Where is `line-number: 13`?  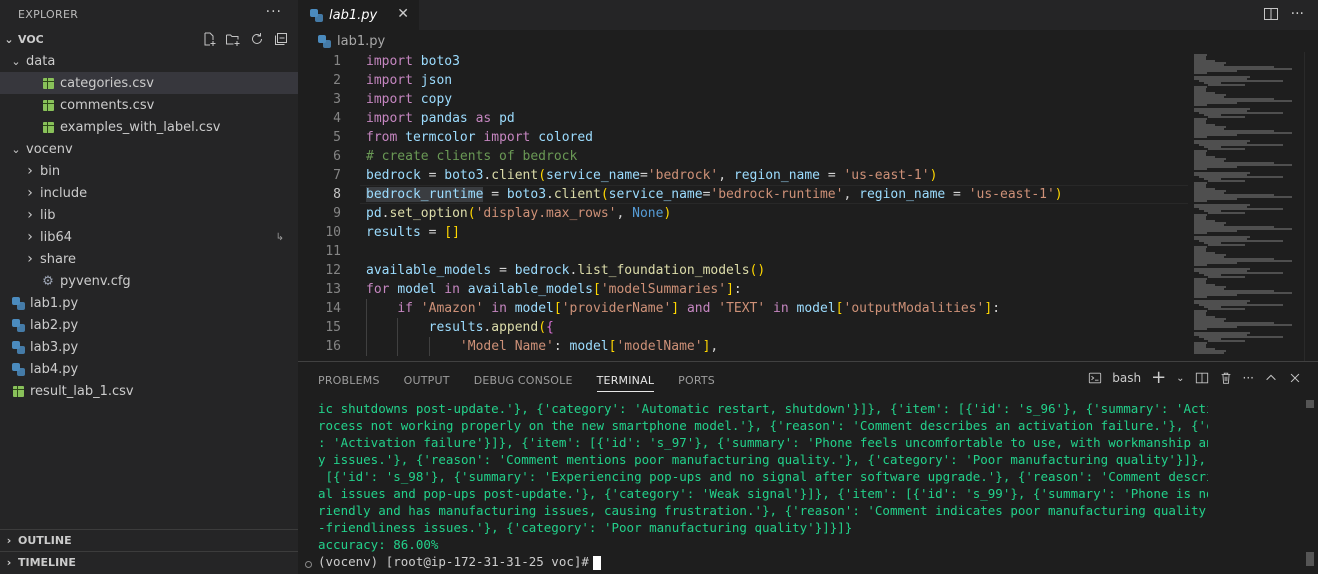 line-number: 13 is located at coordinates (333, 289).